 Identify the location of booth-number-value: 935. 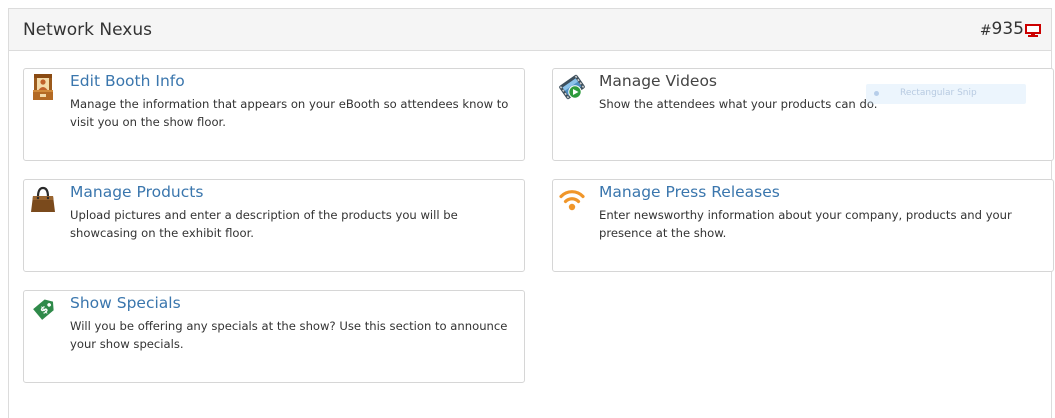
(1007, 29).